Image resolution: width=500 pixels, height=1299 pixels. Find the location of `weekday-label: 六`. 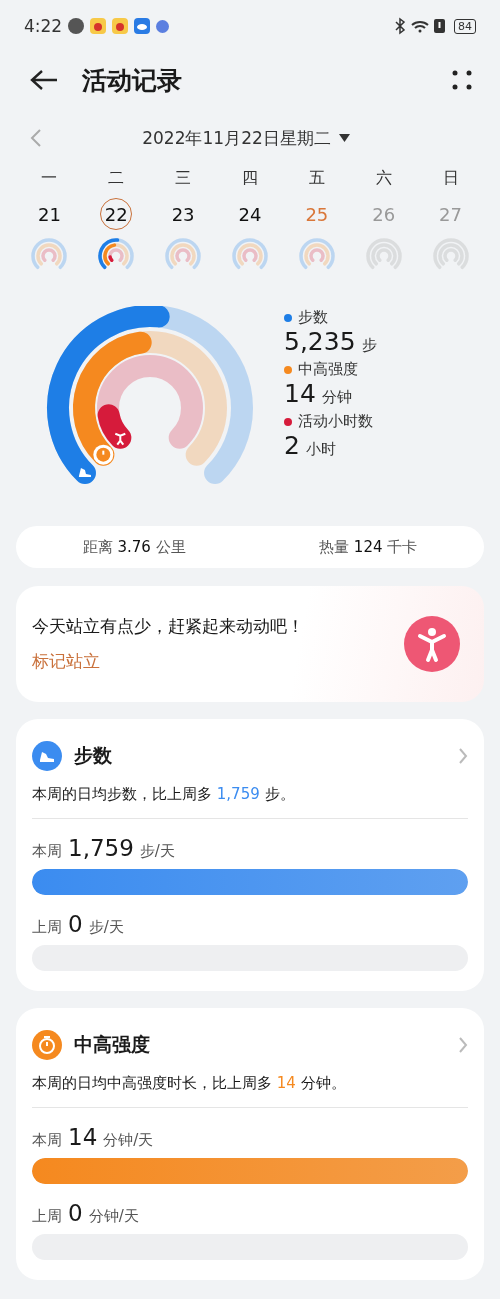

weekday-label: 六 is located at coordinates (383, 178).